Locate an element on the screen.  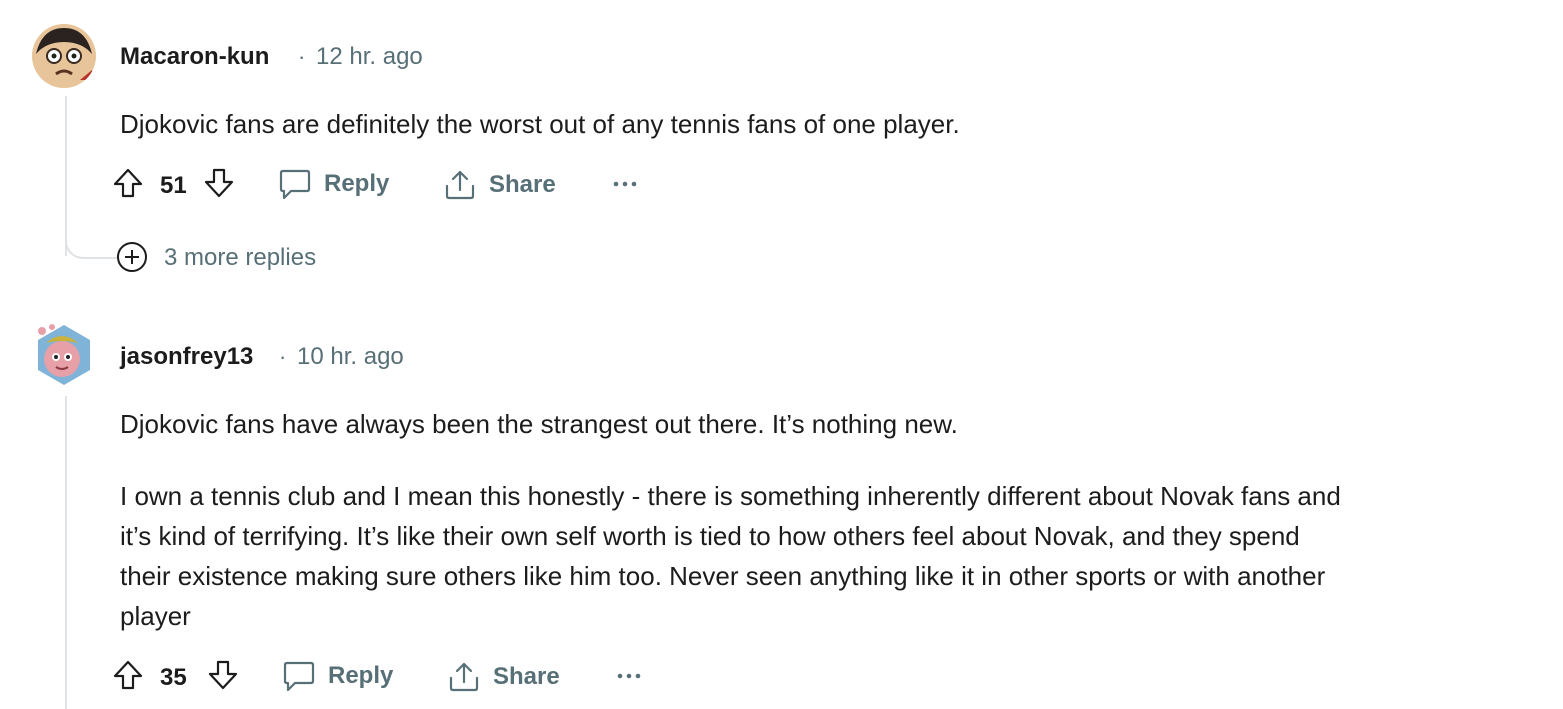
more-replies-link: 3 more replies is located at coordinates (240, 258).